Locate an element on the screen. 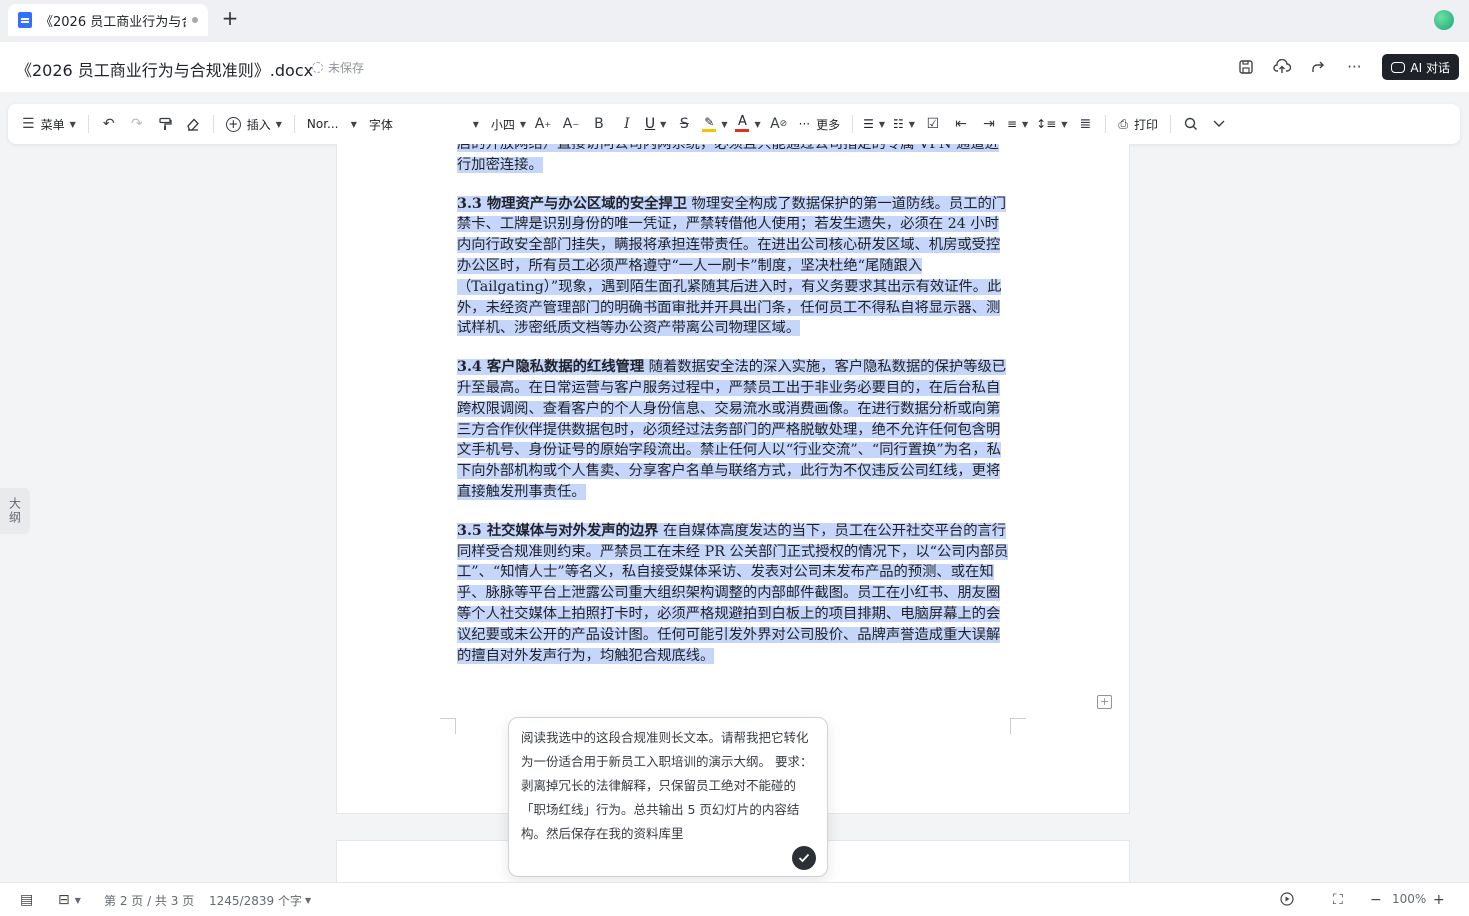 The width and height of the screenshot is (1469, 916). checkmark-icon is located at coordinates (804, 858).